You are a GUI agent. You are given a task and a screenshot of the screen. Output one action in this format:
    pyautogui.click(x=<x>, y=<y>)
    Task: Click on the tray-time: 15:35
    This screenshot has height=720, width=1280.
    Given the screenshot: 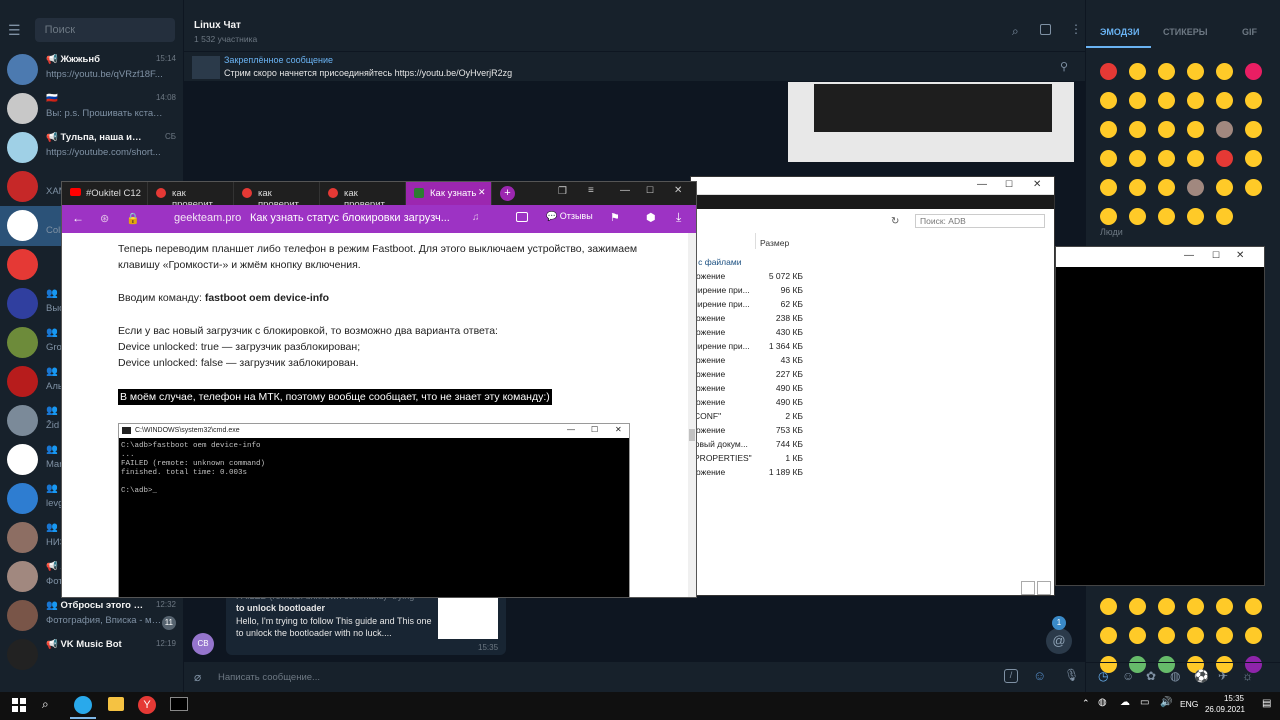 What is the action you would take?
    pyautogui.click(x=1234, y=698)
    